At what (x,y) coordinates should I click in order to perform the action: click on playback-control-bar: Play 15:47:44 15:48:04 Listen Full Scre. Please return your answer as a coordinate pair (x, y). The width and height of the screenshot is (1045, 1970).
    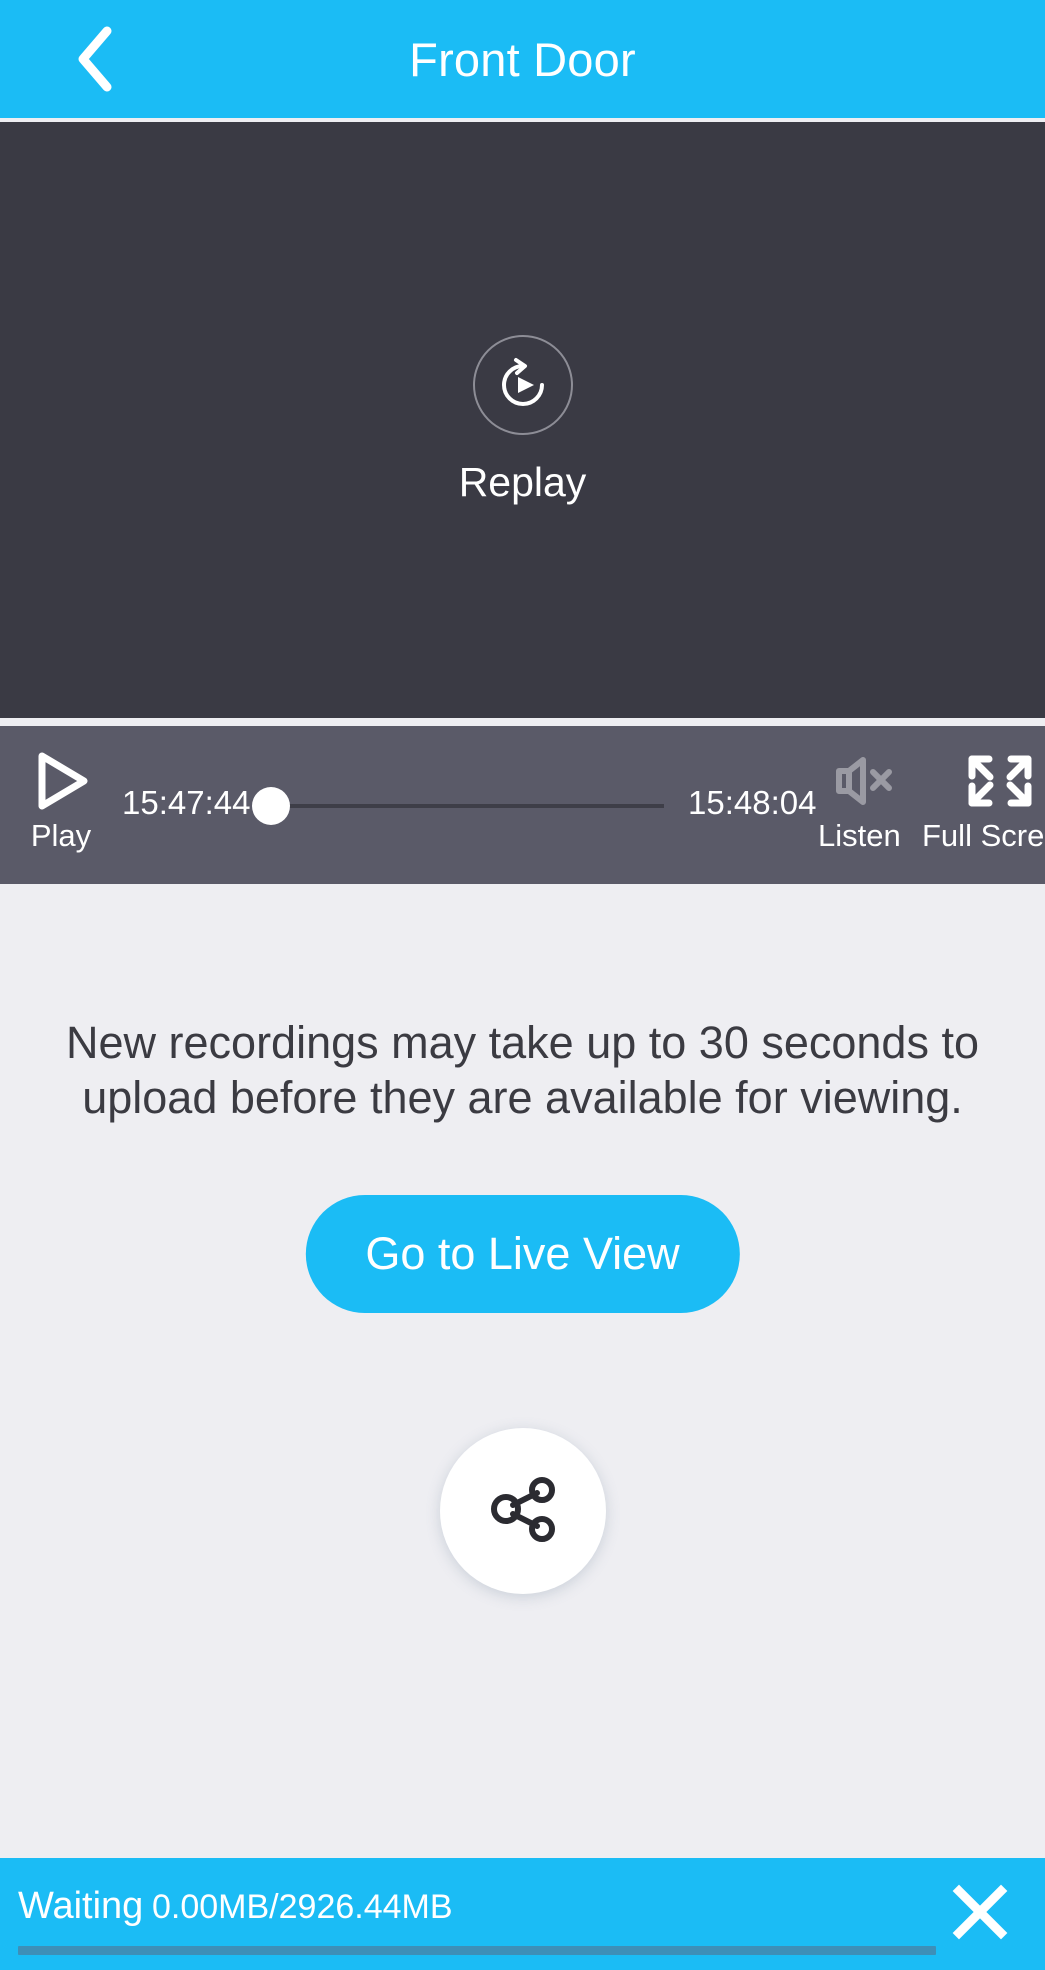
    Looking at the image, I should click on (522, 805).